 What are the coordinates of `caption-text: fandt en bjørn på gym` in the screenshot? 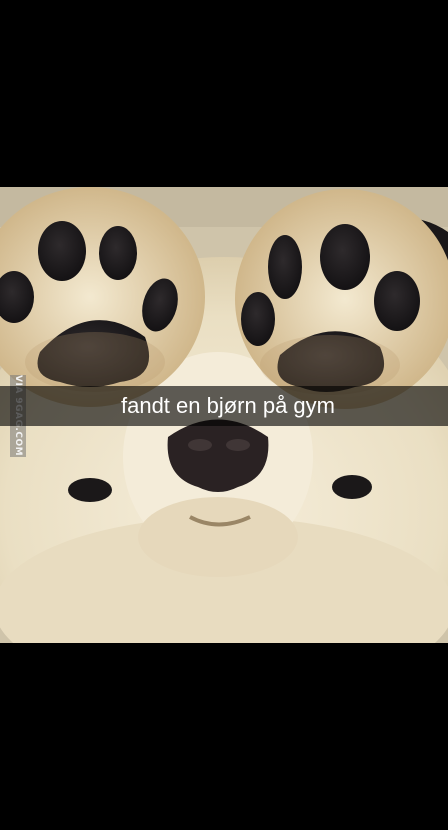 It's located at (227, 405).